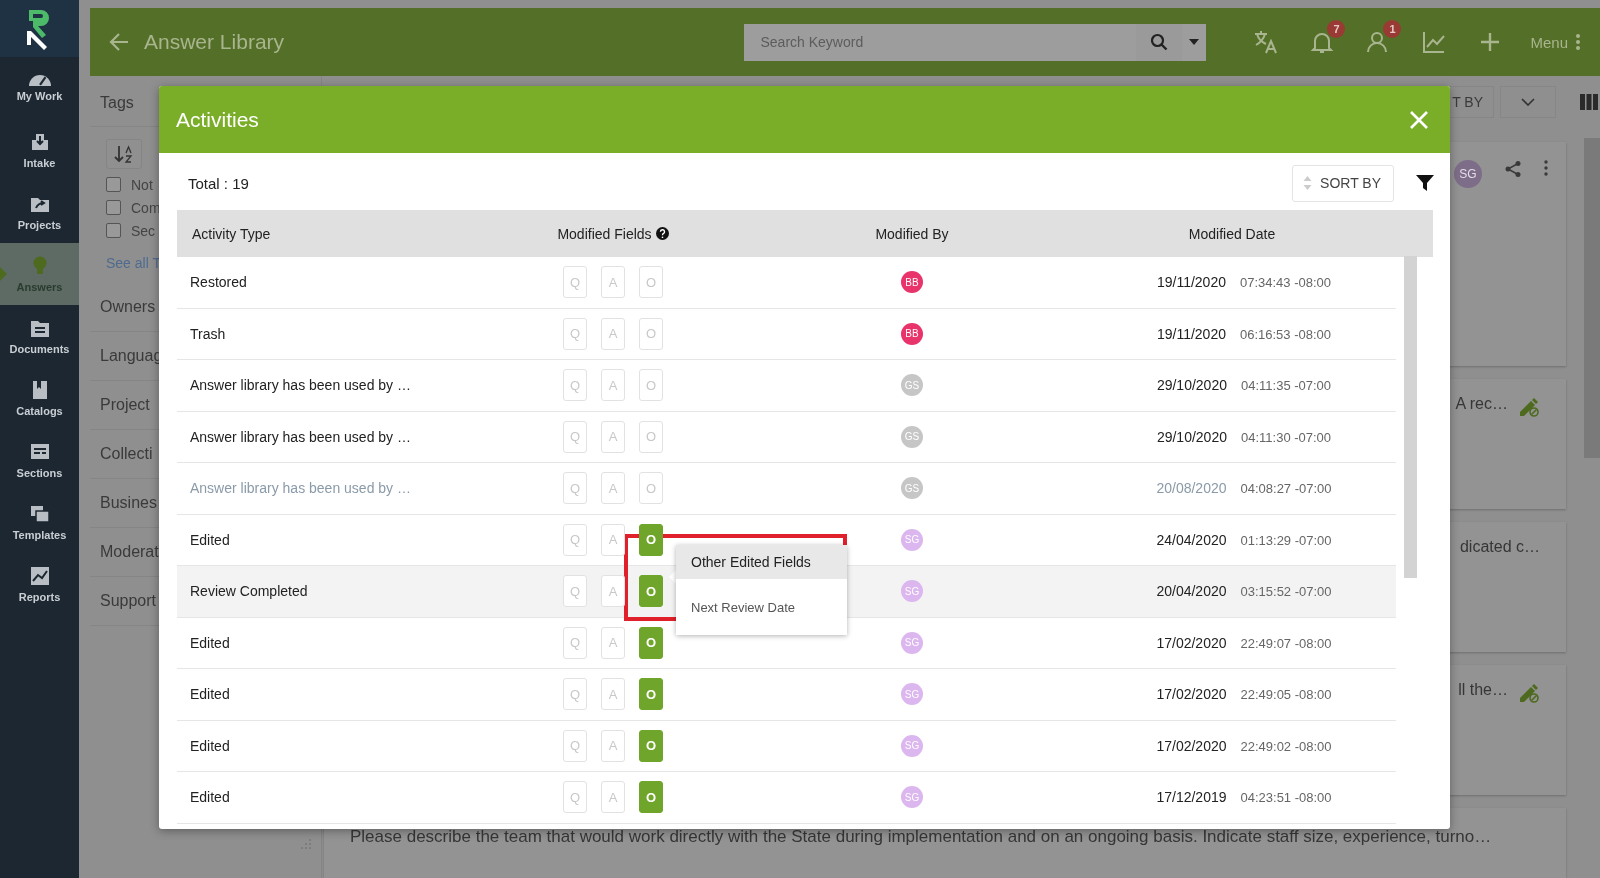 The height and width of the screenshot is (878, 1600). Describe the element at coordinates (1336, 29) in the screenshot. I see `notification-badge: 7` at that location.